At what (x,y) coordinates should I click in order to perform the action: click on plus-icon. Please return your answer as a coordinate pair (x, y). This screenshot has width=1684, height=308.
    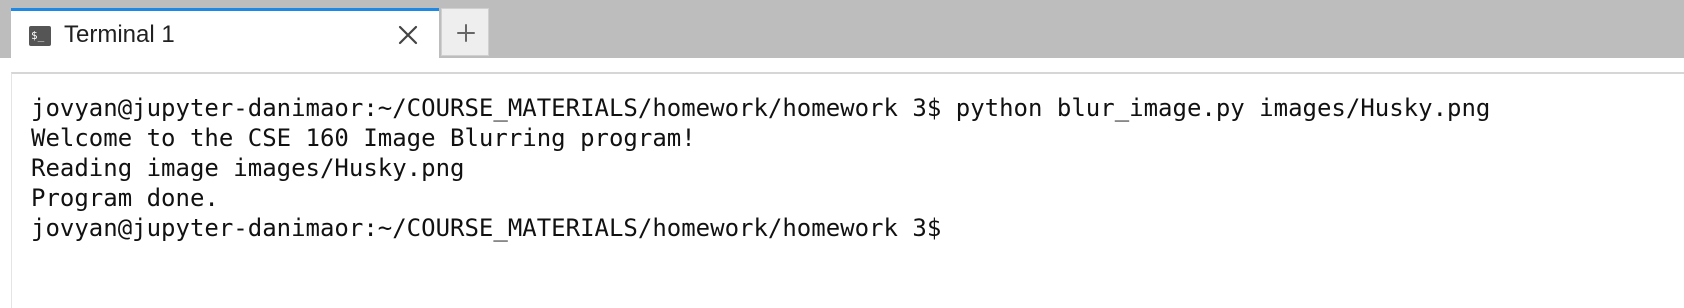
    Looking at the image, I should click on (466, 33).